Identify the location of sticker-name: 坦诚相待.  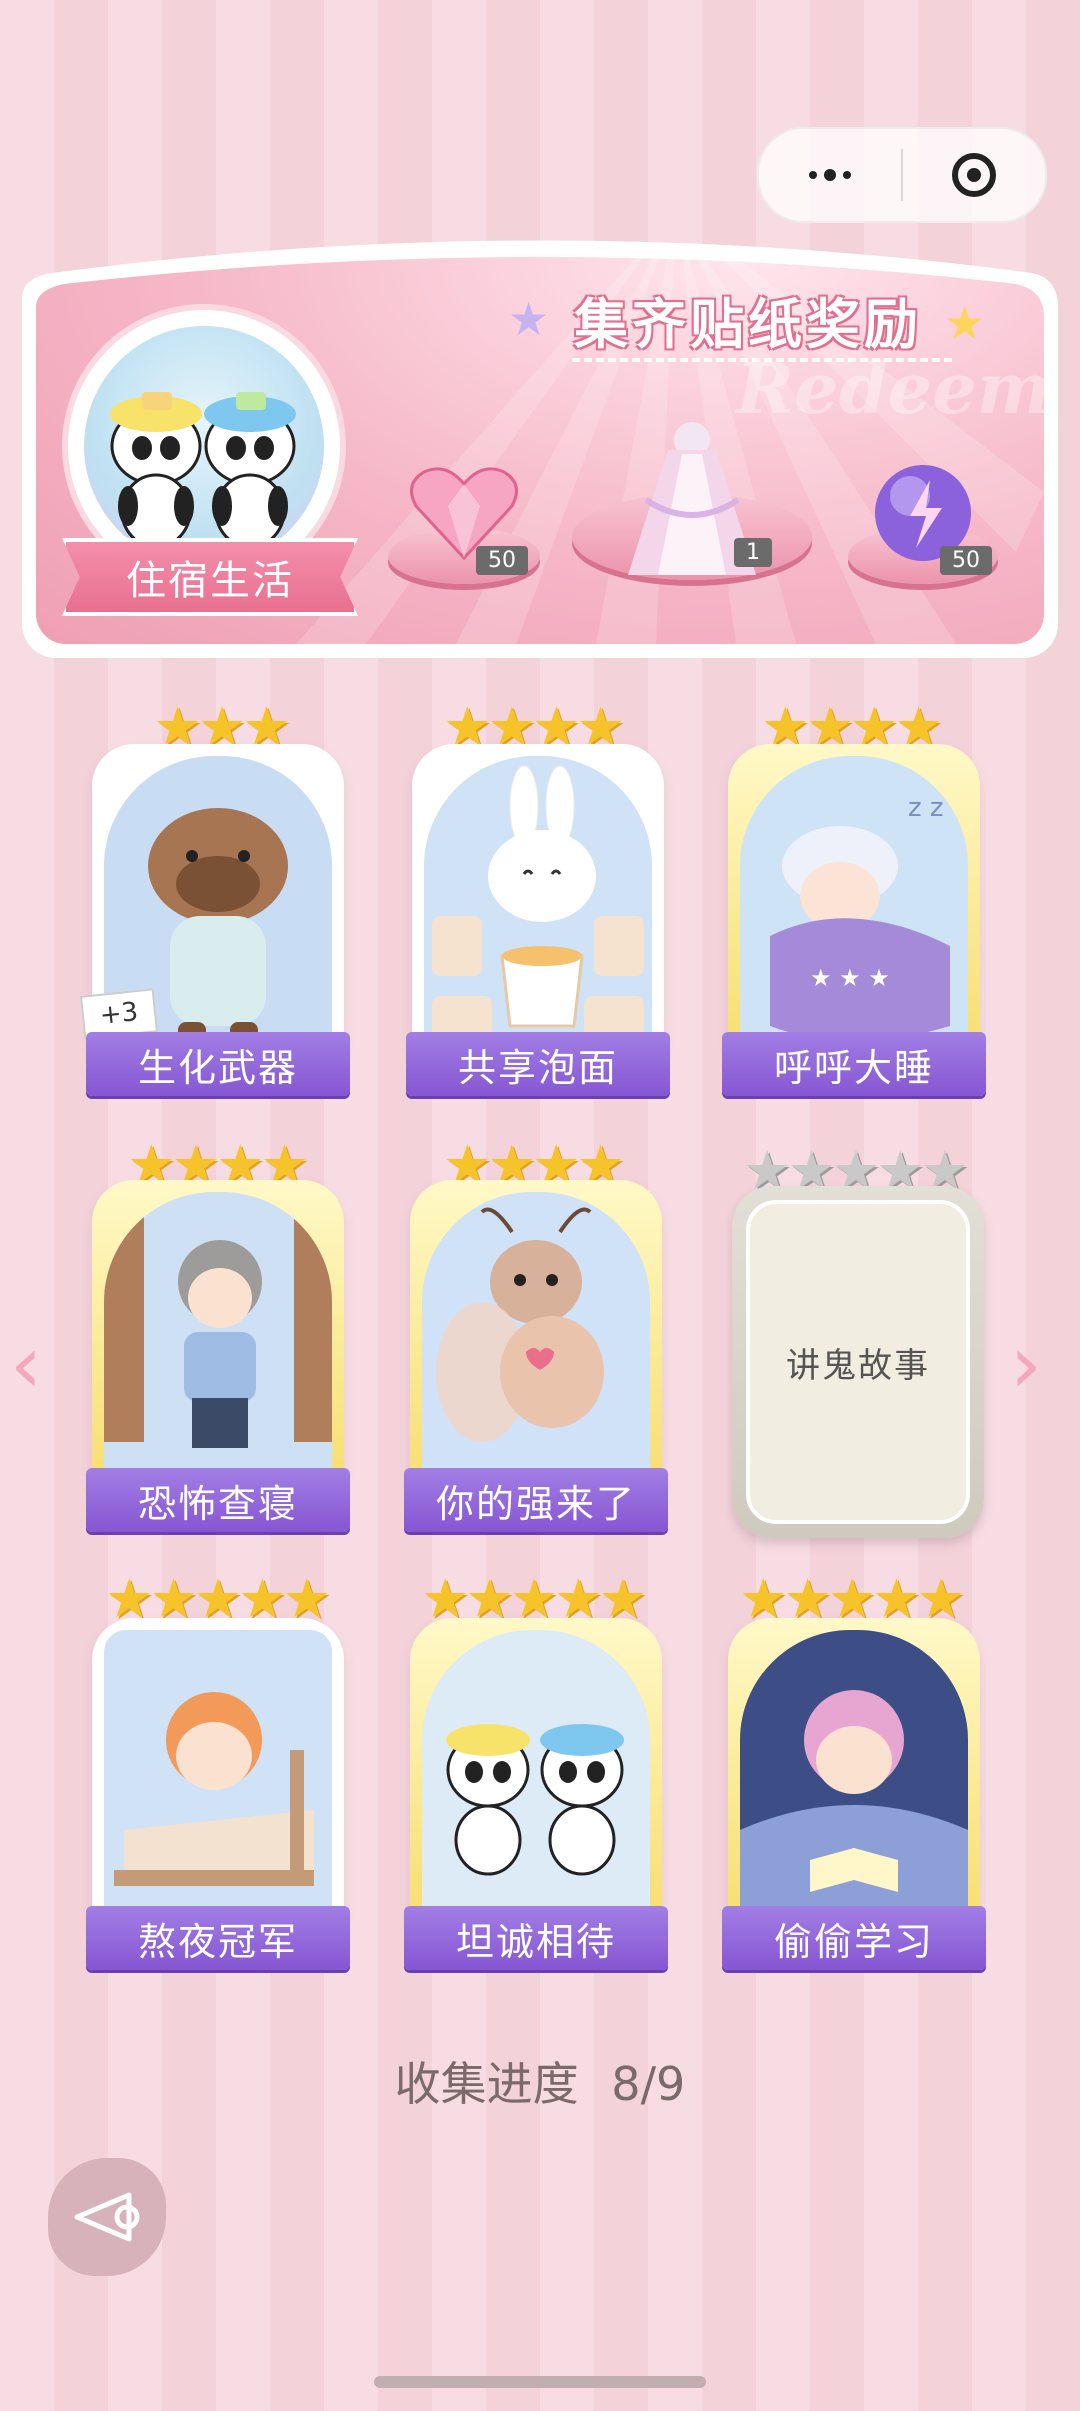
(536, 1938).